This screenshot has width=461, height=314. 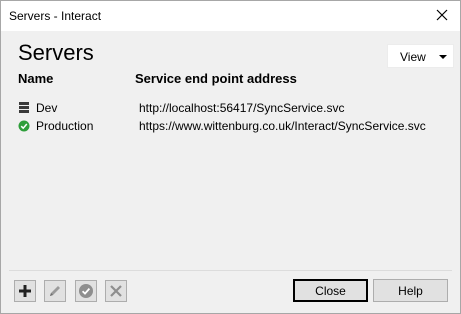 I want to click on chevron-down-icon, so click(x=443, y=57).